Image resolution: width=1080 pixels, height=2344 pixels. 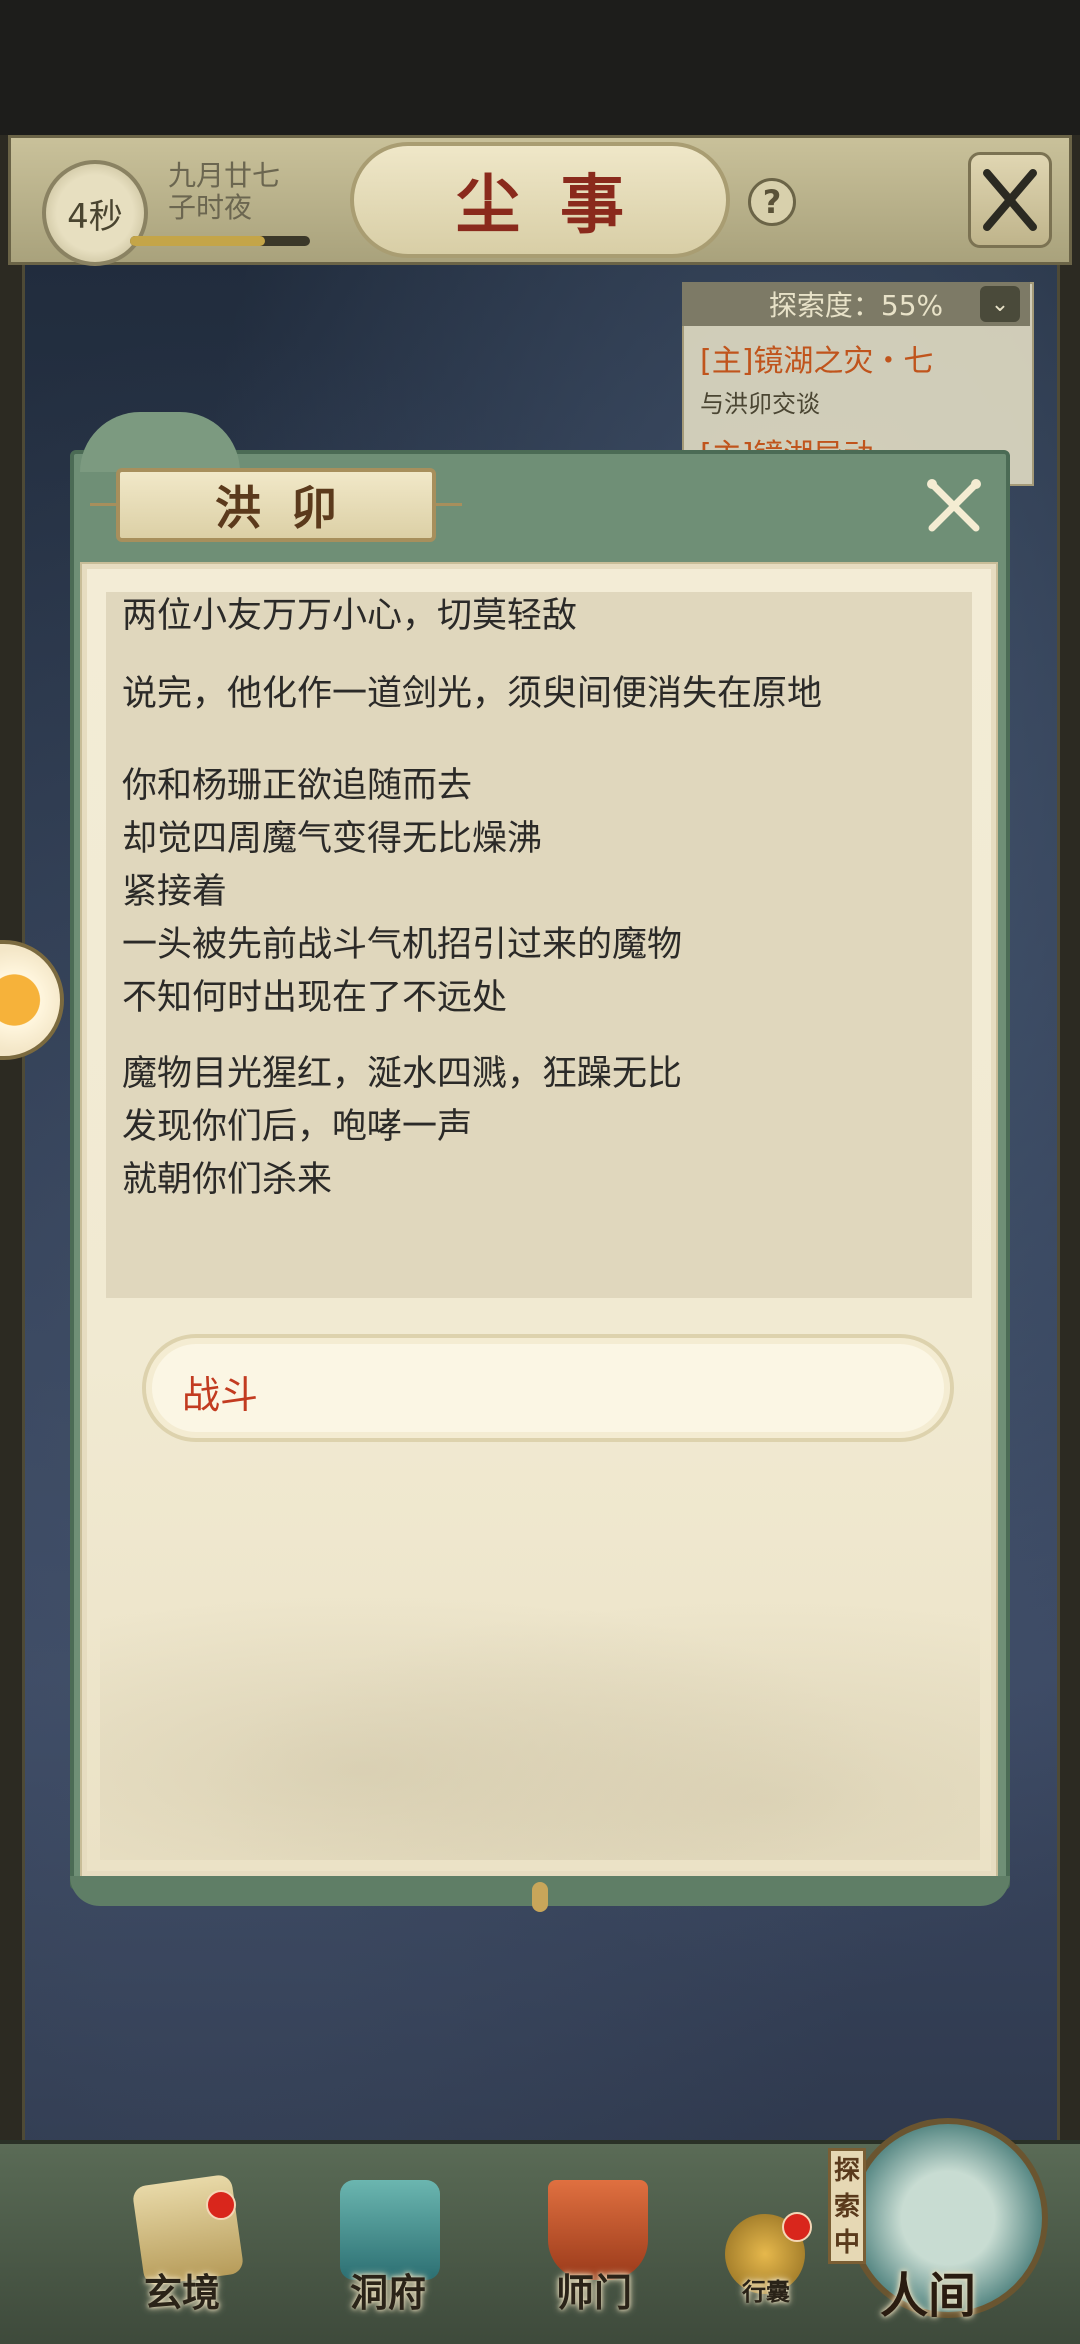 I want to click on nav-item-renjian: 人间, so click(x=928, y=2291).